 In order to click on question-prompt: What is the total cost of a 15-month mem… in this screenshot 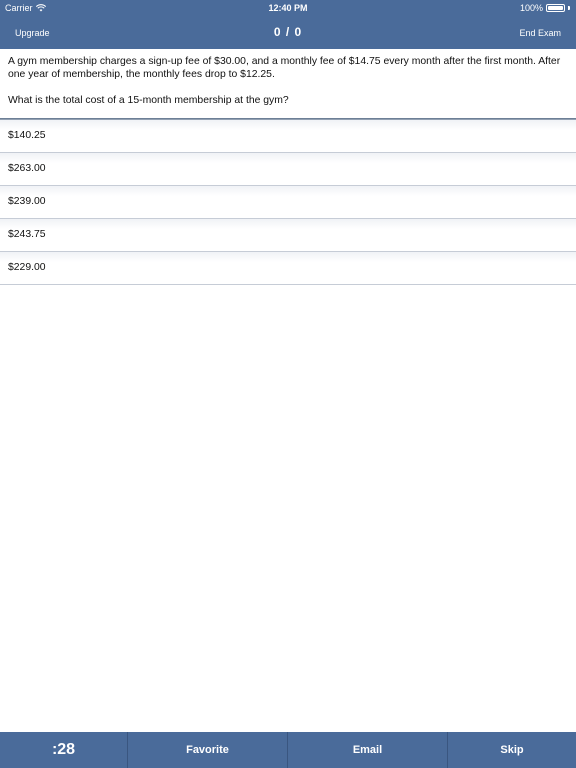, I will do `click(148, 100)`.